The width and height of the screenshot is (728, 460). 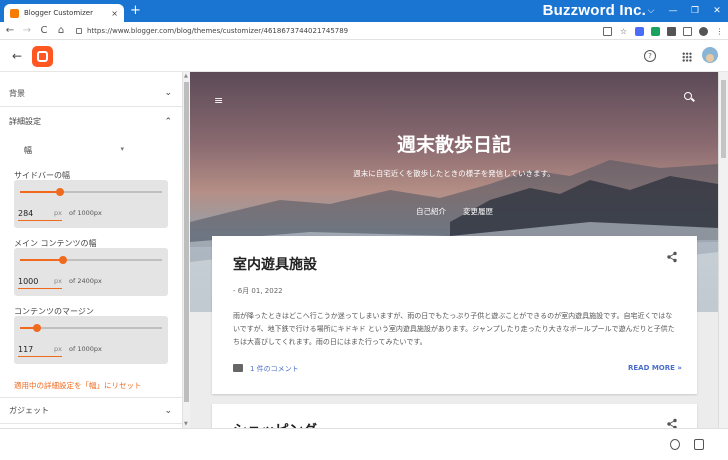 What do you see at coordinates (114, 13) in the screenshot?
I see `tab-close-icon: ×` at bounding box center [114, 13].